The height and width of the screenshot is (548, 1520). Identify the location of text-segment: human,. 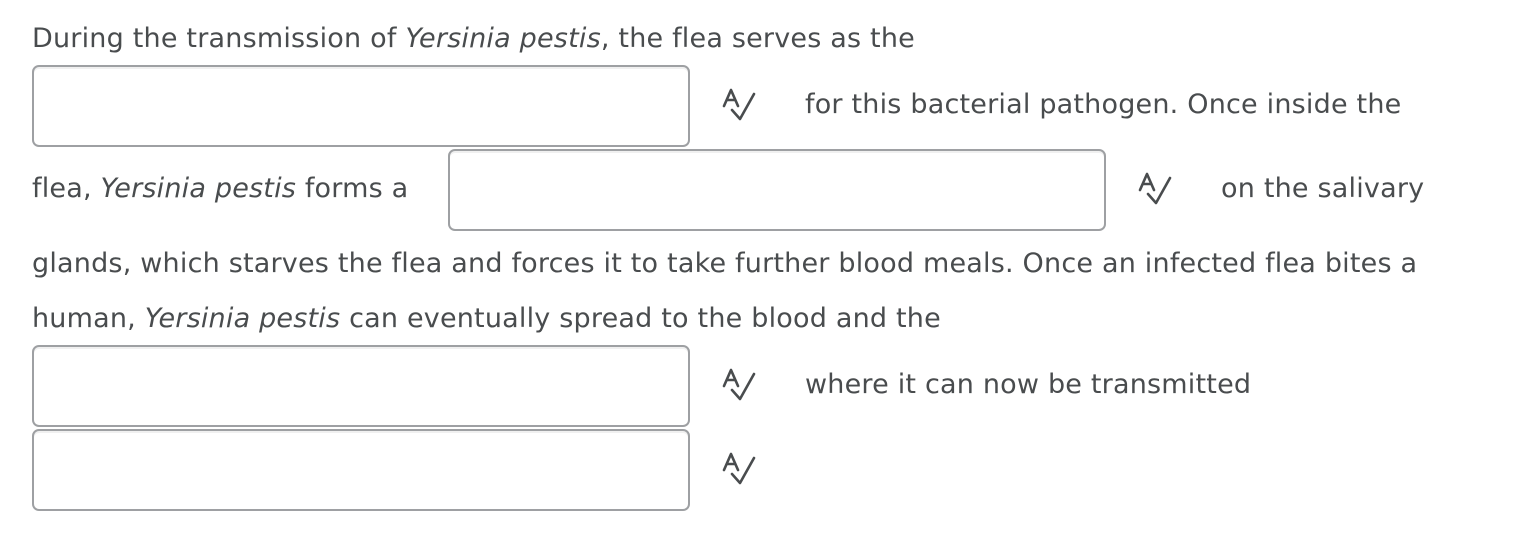
(88, 318).